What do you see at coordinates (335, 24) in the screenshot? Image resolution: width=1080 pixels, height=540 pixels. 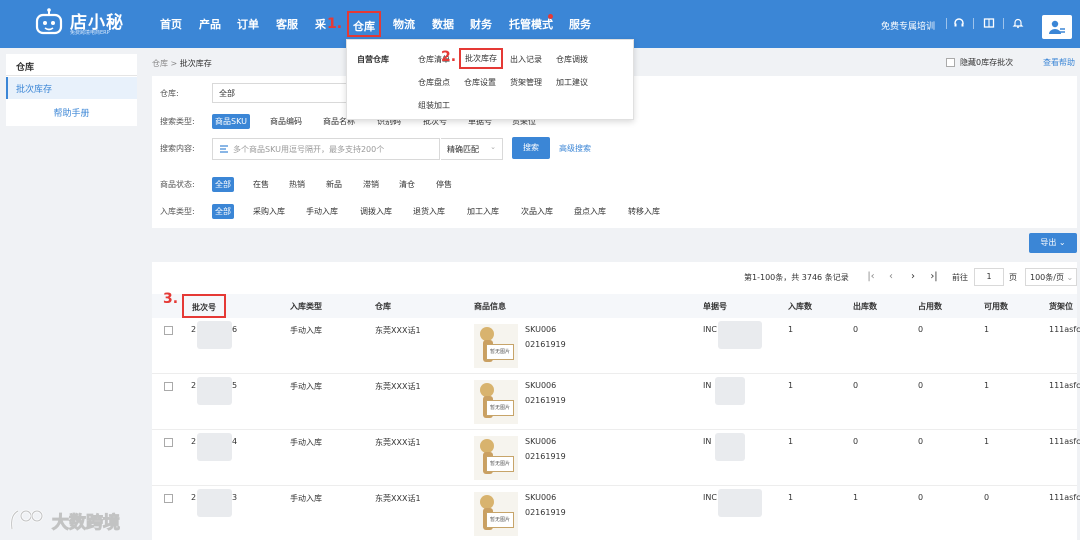 I see `annotation-step-1: 1.` at bounding box center [335, 24].